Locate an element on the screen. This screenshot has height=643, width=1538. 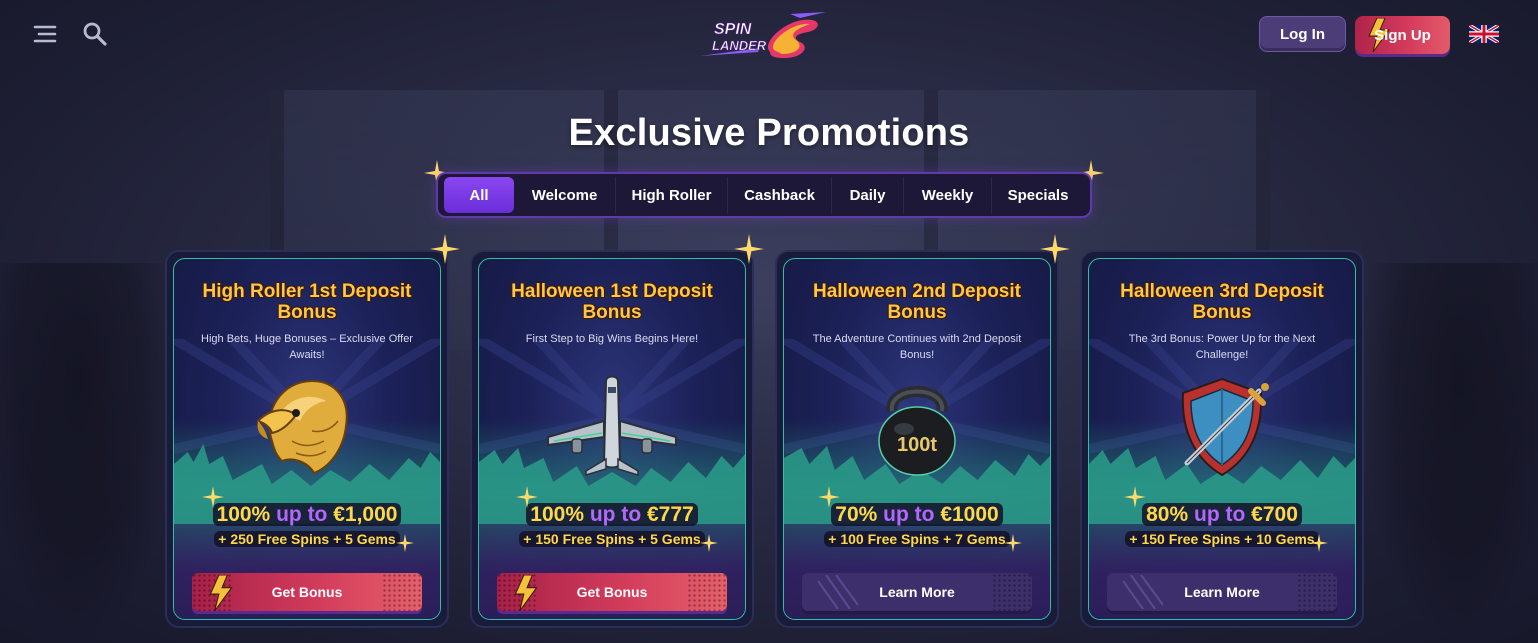
promo-max: €700 is located at coordinates (1274, 514).